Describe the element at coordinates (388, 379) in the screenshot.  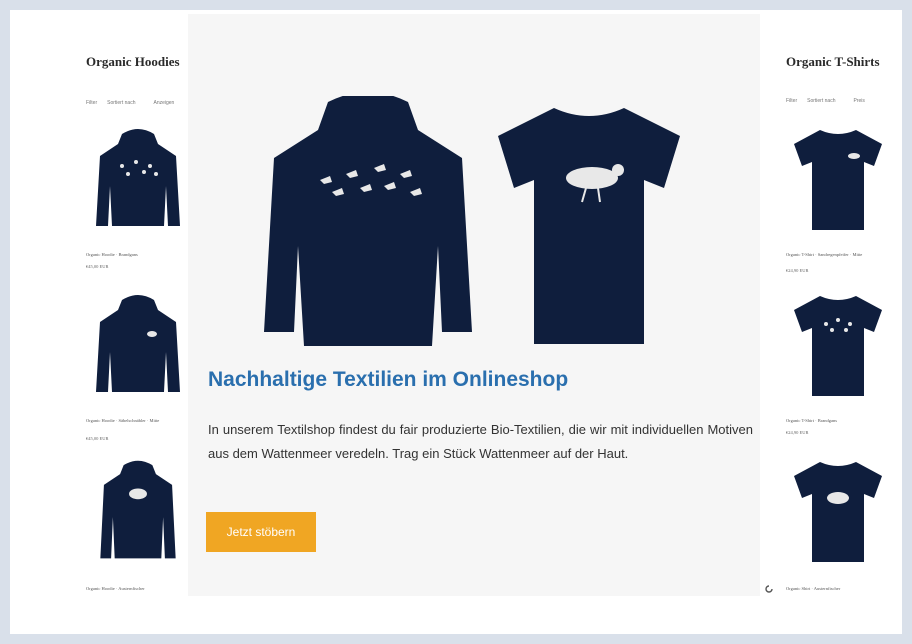
I see `hero-headline: Nachhaltige Textilien im Onlineshop` at that location.